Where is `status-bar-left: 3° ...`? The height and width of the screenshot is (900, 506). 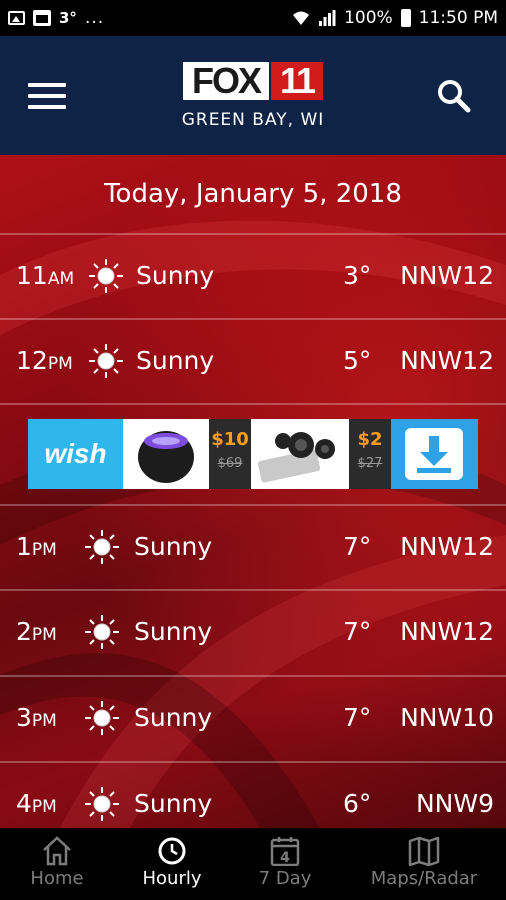
status-bar-left: 3° ... is located at coordinates (56, 18).